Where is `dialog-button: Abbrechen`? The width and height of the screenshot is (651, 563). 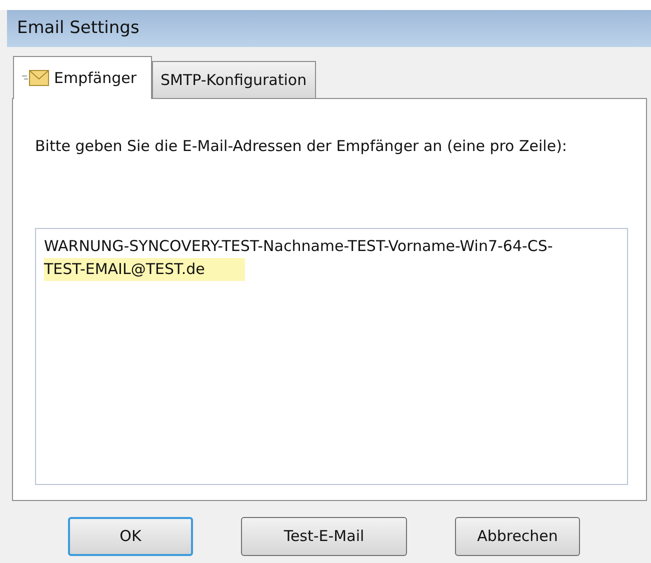
dialog-button: Abbrechen is located at coordinates (517, 536).